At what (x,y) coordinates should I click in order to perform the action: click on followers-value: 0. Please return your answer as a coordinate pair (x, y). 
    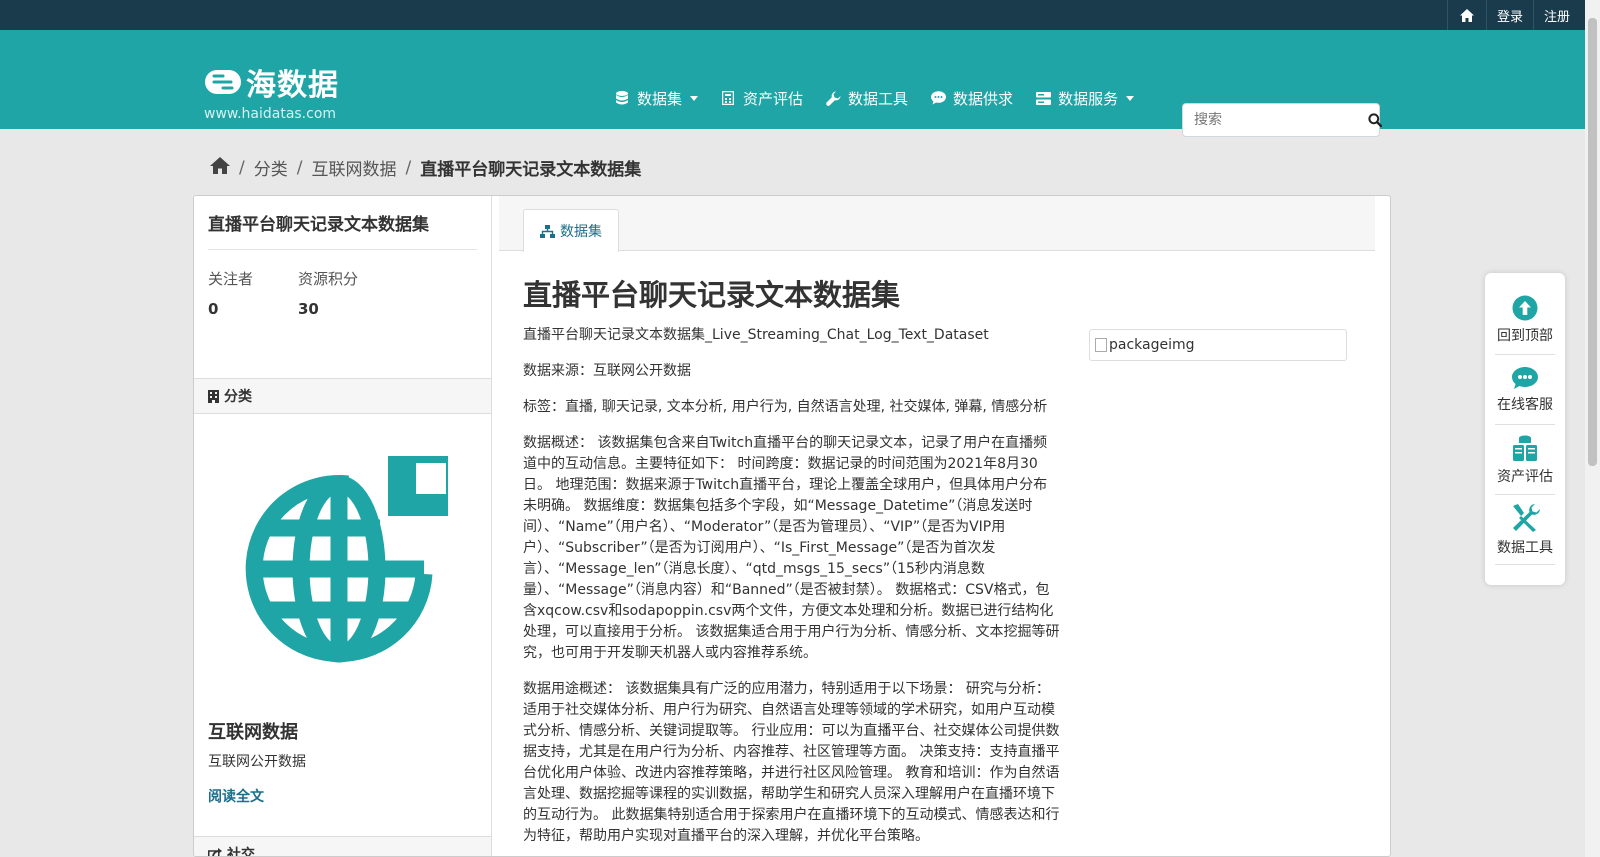
    Looking at the image, I should click on (213, 309).